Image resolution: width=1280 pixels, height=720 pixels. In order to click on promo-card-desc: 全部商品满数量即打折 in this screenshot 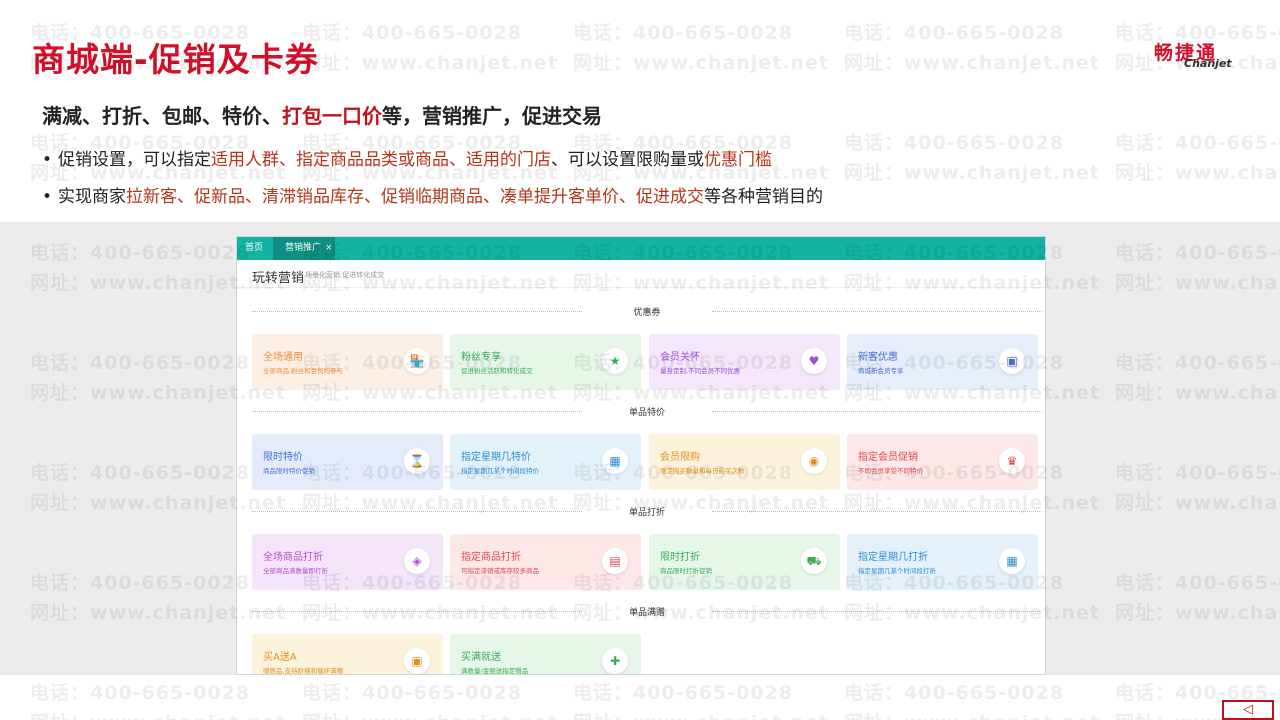, I will do `click(295, 571)`.